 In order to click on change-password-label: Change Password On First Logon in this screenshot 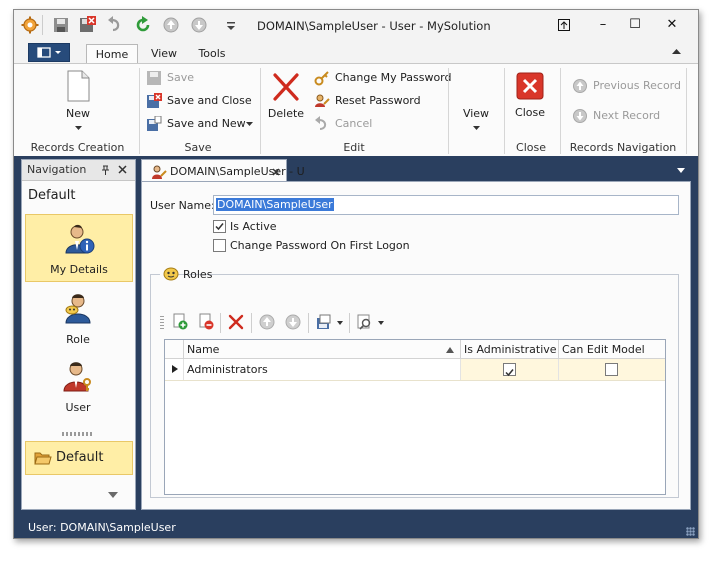, I will do `click(320, 245)`.